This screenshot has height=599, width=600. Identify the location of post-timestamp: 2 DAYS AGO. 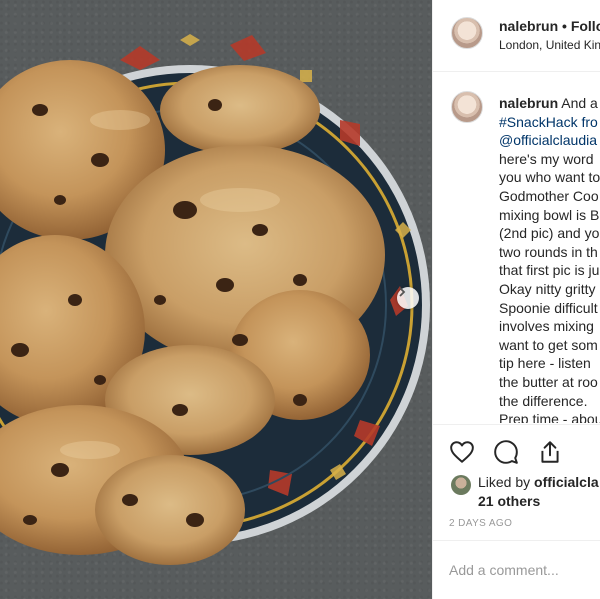
(480, 523).